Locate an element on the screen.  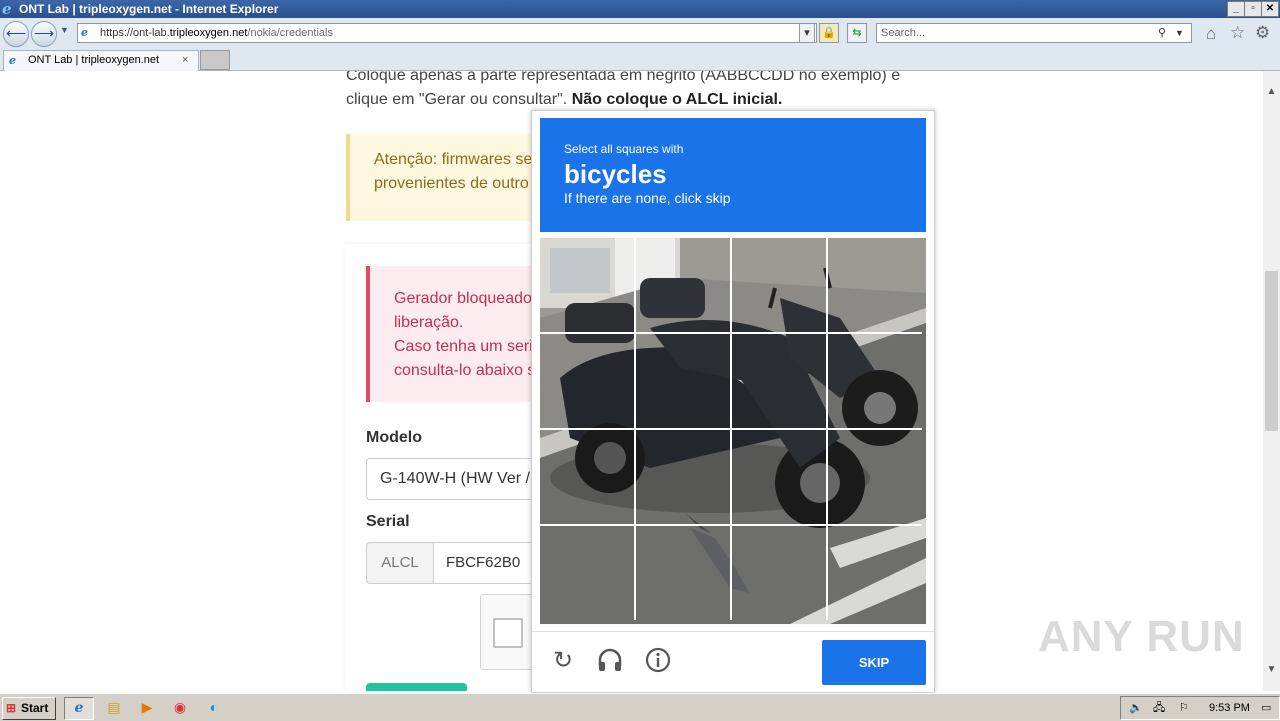
gear-icon: ⚙ is located at coordinates (1262, 33).